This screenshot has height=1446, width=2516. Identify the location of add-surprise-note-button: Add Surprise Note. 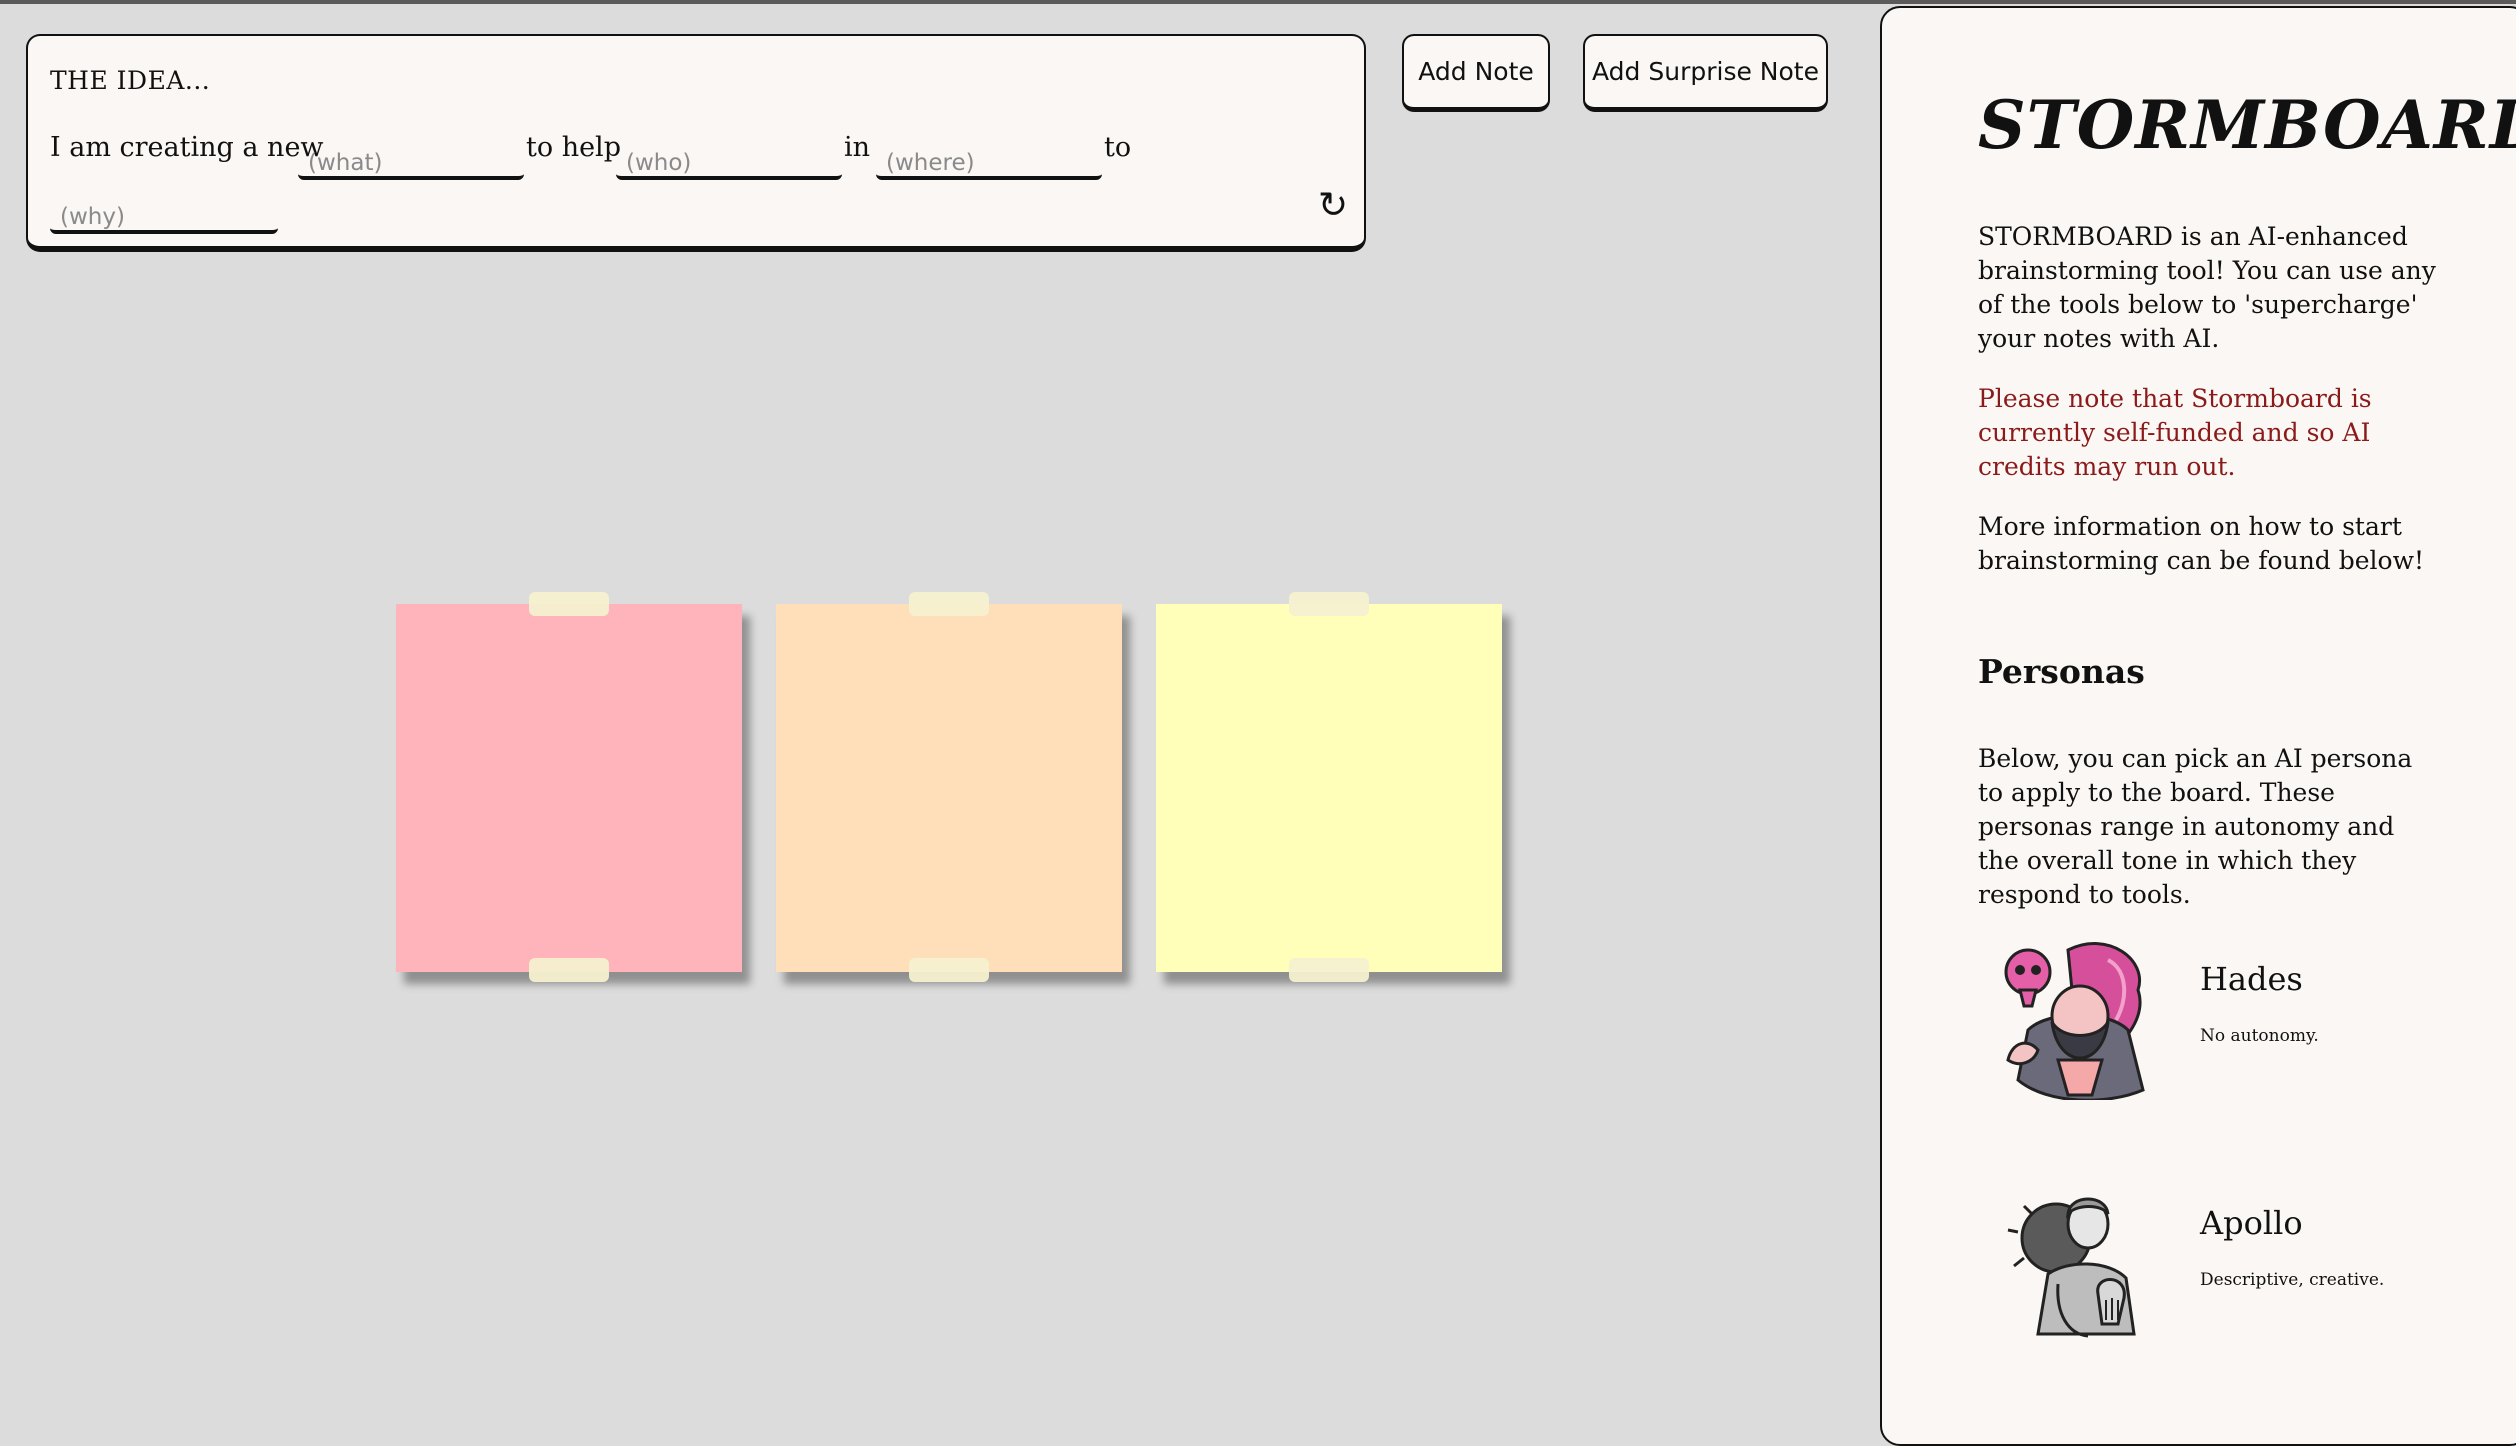
(1705, 73).